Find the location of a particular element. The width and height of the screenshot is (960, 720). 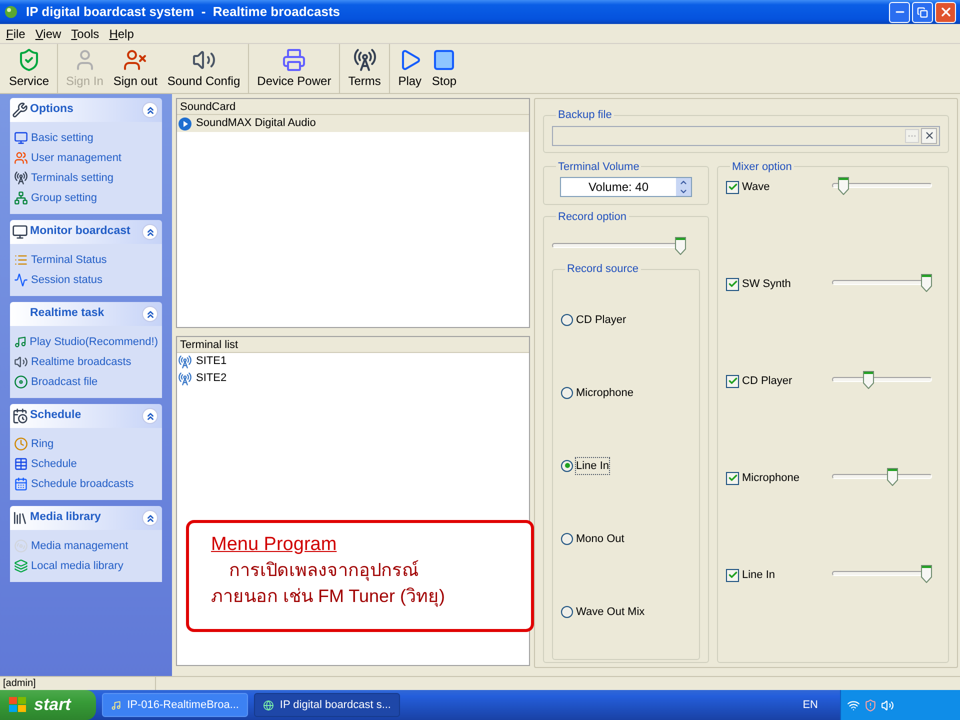

mixer-checkbox: Line In is located at coordinates (779, 575).